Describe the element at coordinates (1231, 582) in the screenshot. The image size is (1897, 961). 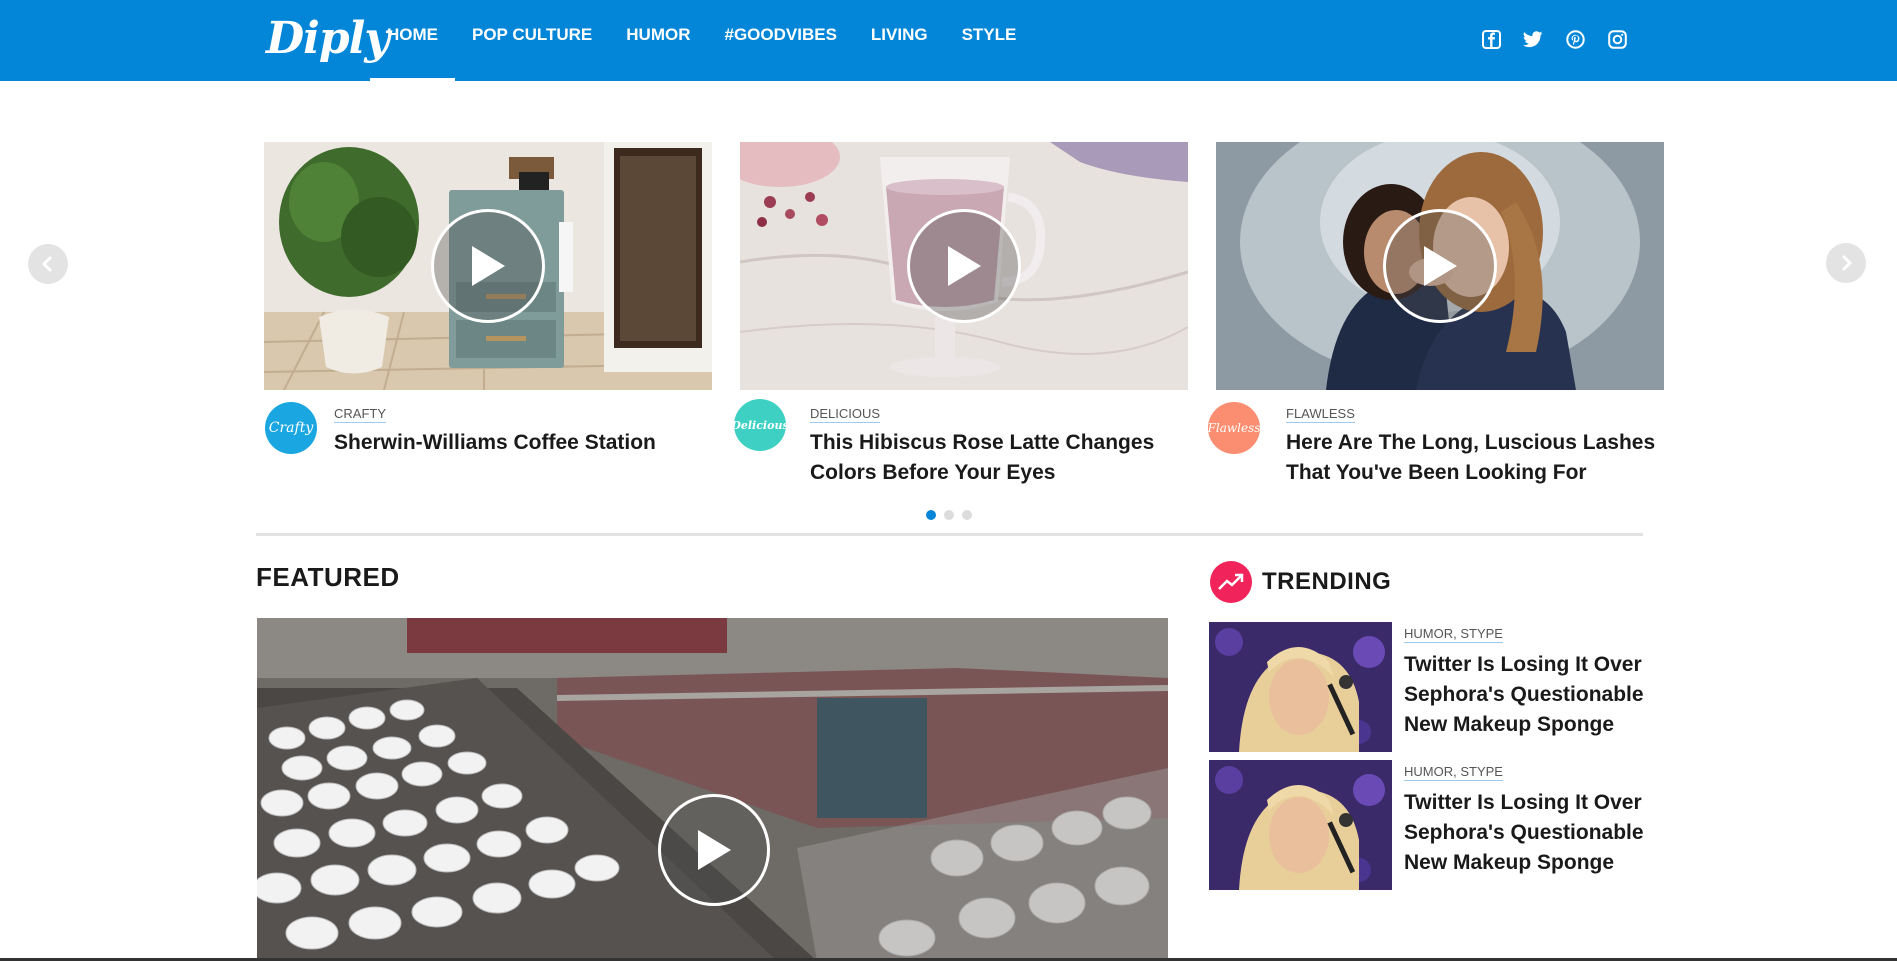
I see `trending-icon` at that location.